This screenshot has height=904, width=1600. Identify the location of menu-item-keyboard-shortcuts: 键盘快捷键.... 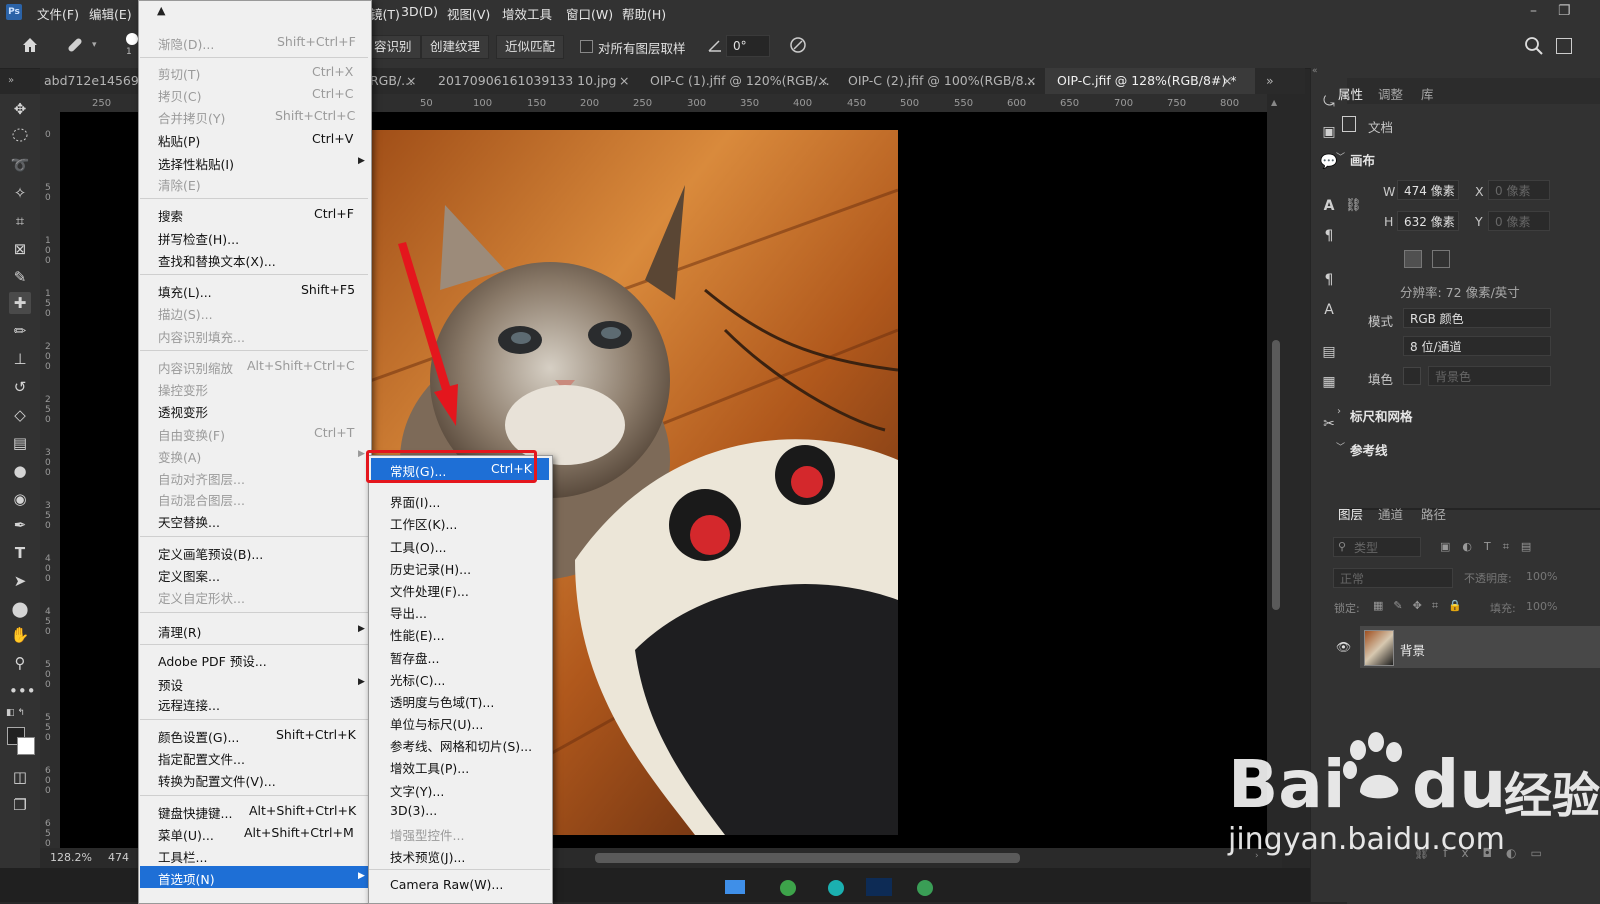
(195, 812).